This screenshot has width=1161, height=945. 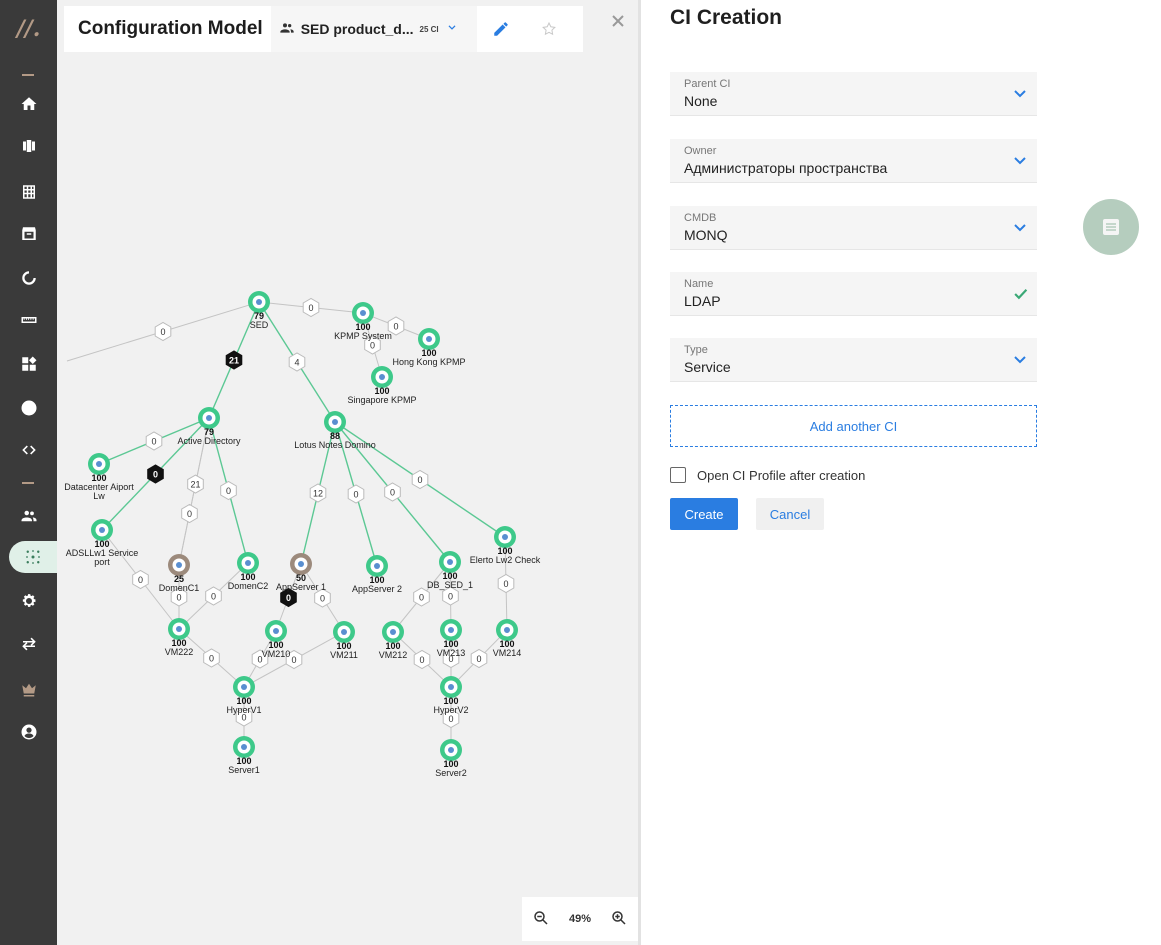 I want to click on cancel-button: Cancel, so click(x=790, y=514).